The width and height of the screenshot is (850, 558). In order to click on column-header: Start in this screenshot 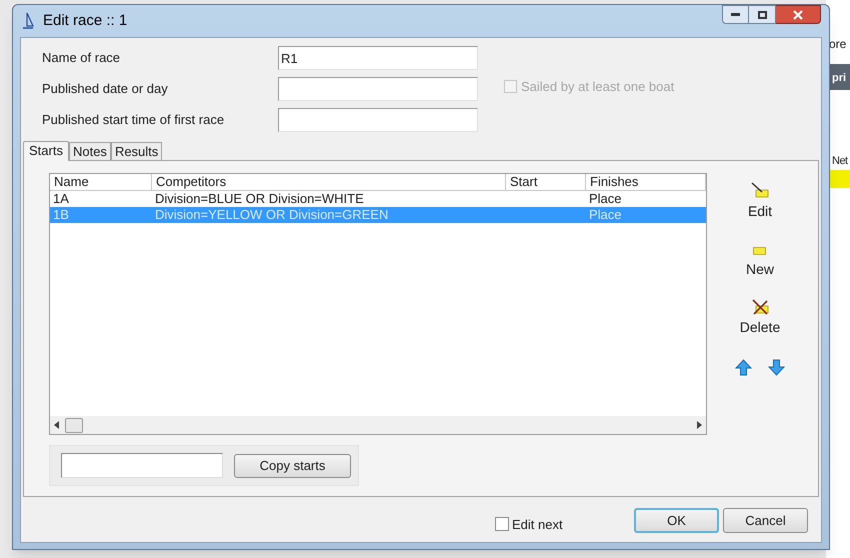, I will do `click(546, 182)`.